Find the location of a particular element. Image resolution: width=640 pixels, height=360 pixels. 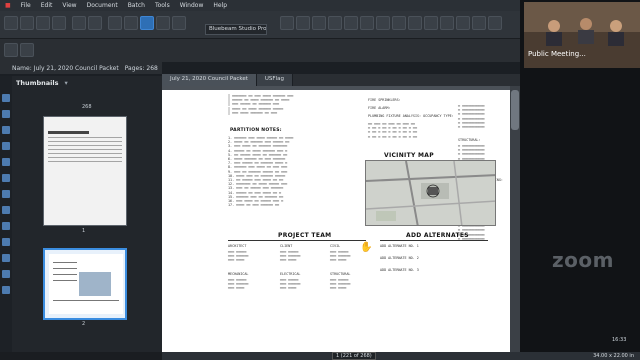

pan-icon is located at coordinates (131, 23).